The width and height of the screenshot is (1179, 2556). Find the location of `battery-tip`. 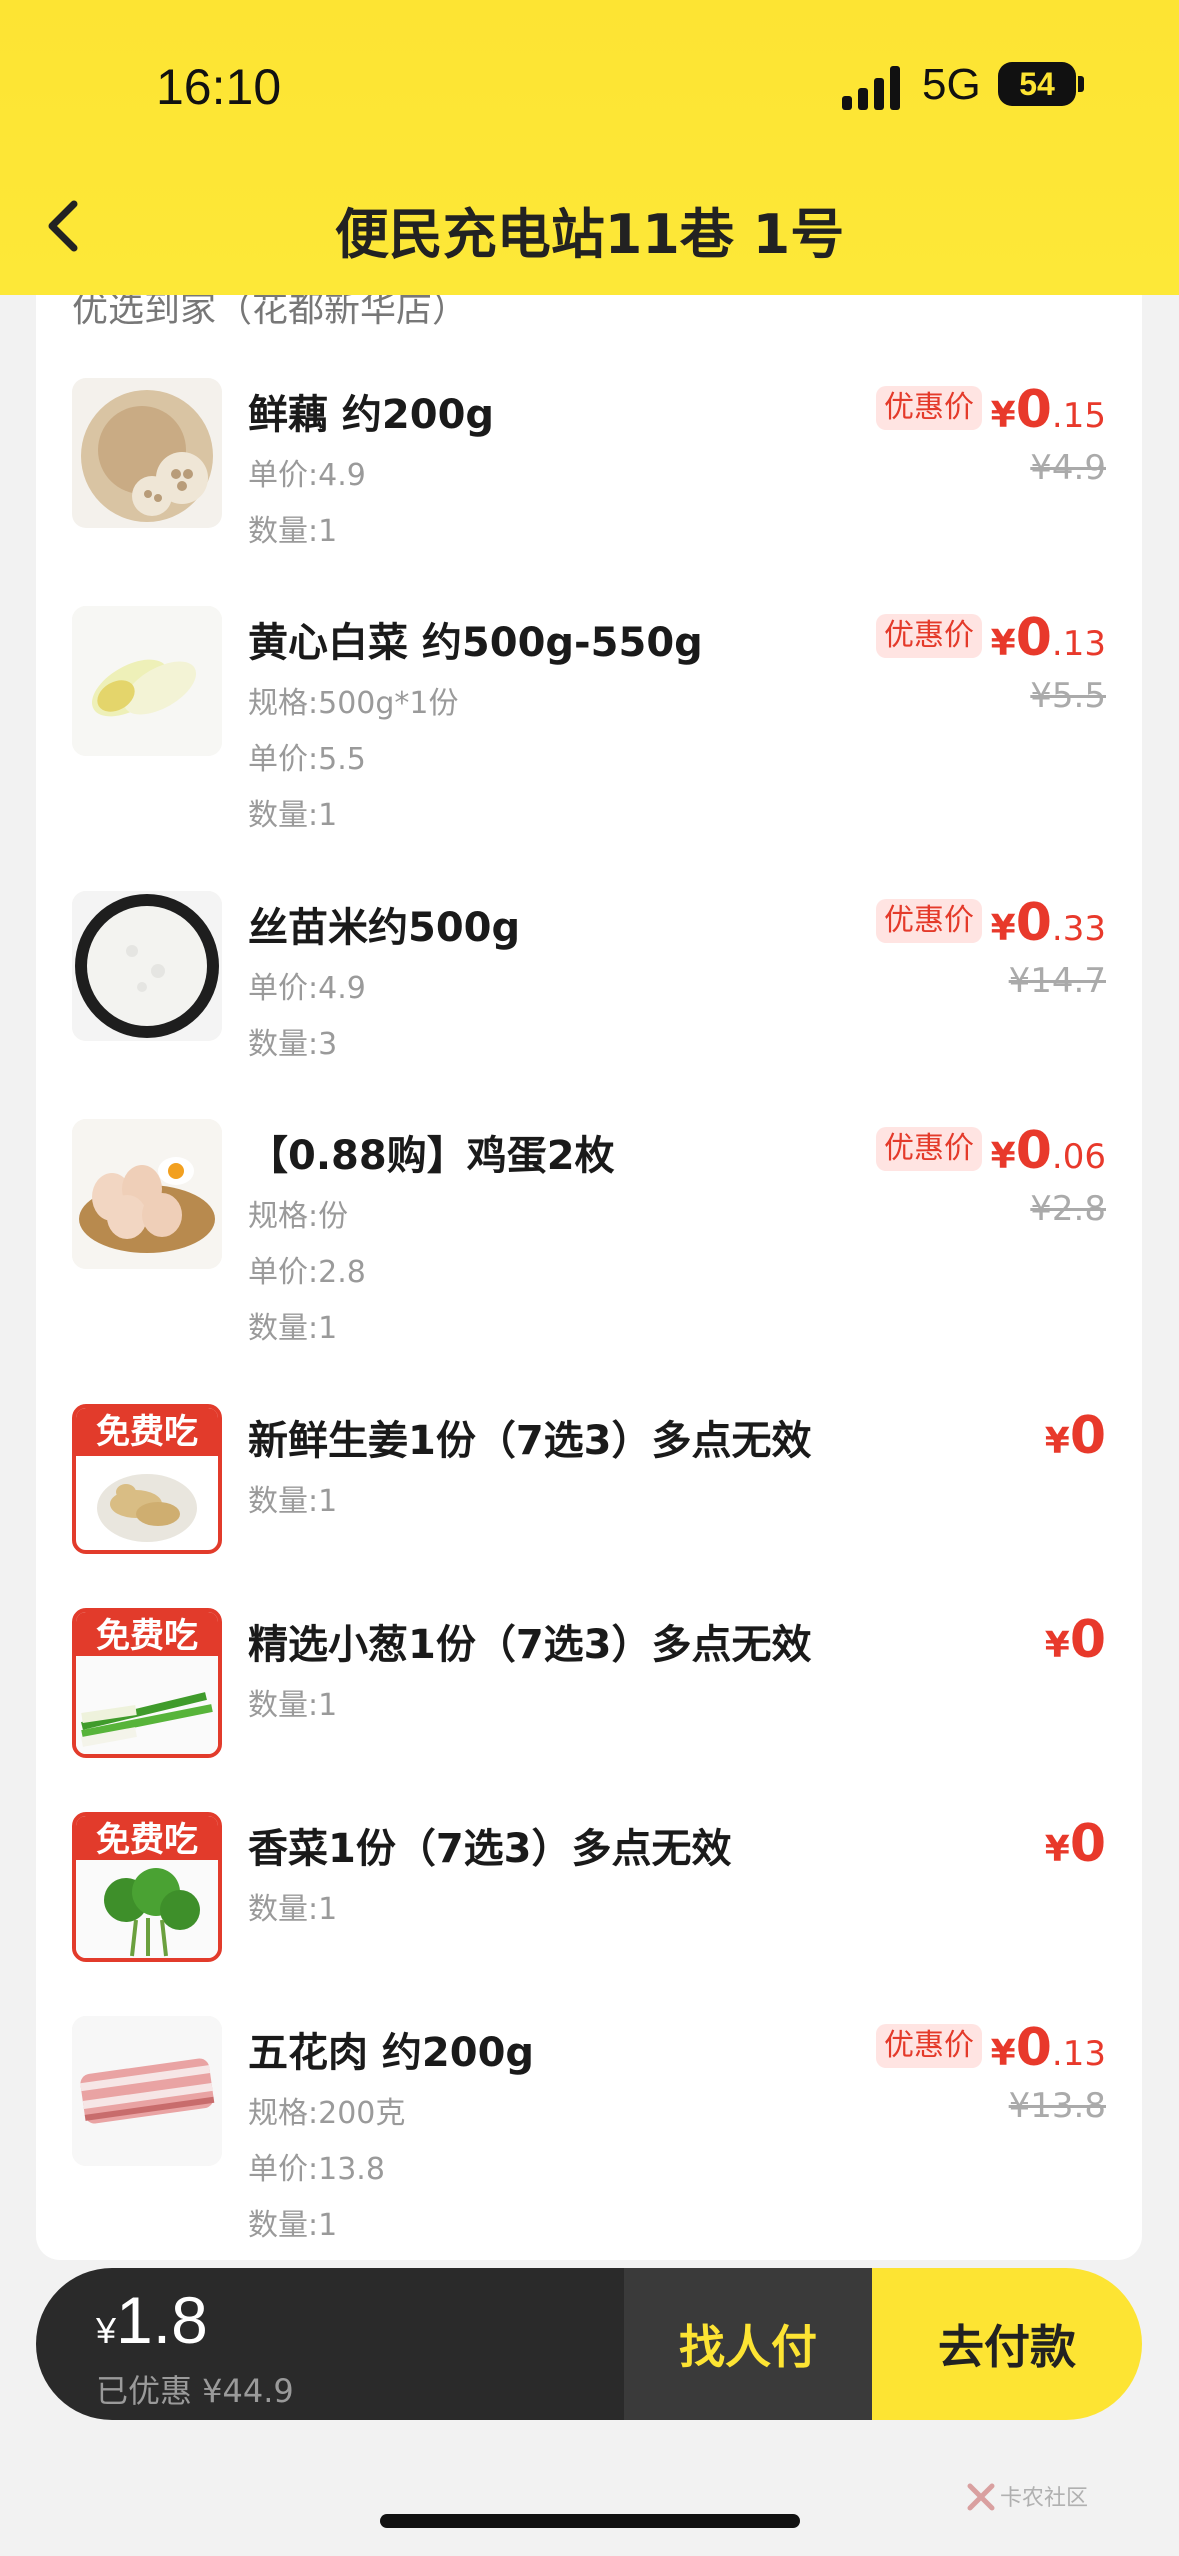

battery-tip is located at coordinates (1081, 84).